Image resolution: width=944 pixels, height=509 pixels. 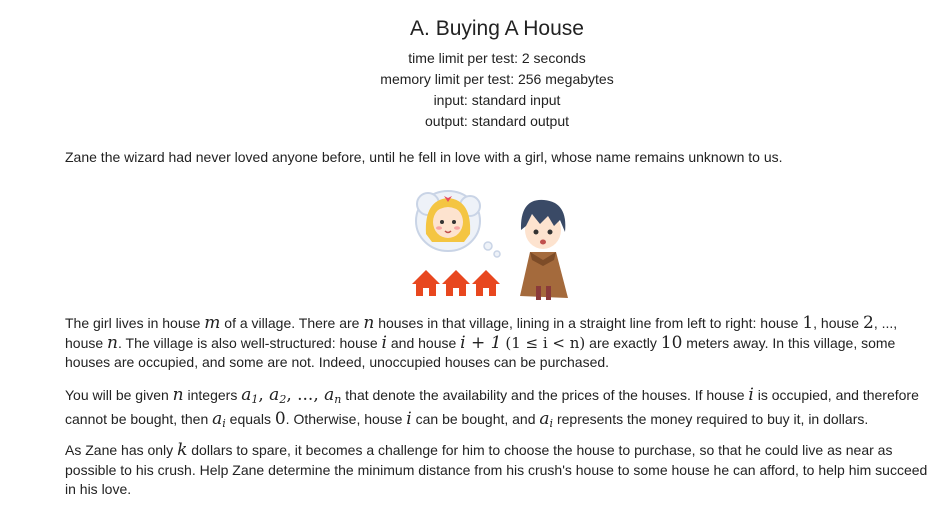 What do you see at coordinates (182, 450) in the screenshot?
I see `math-k: k` at bounding box center [182, 450].